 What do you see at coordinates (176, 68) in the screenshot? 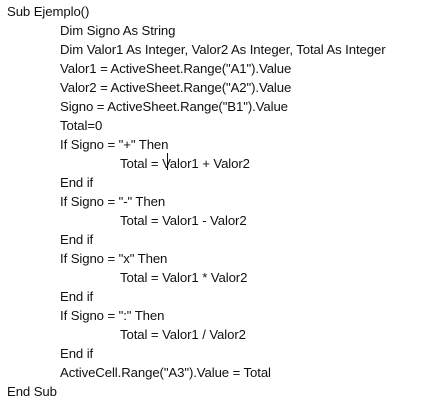
I see `code-line: Valor1 = ActiveSheet.Range("A1").Value` at bounding box center [176, 68].